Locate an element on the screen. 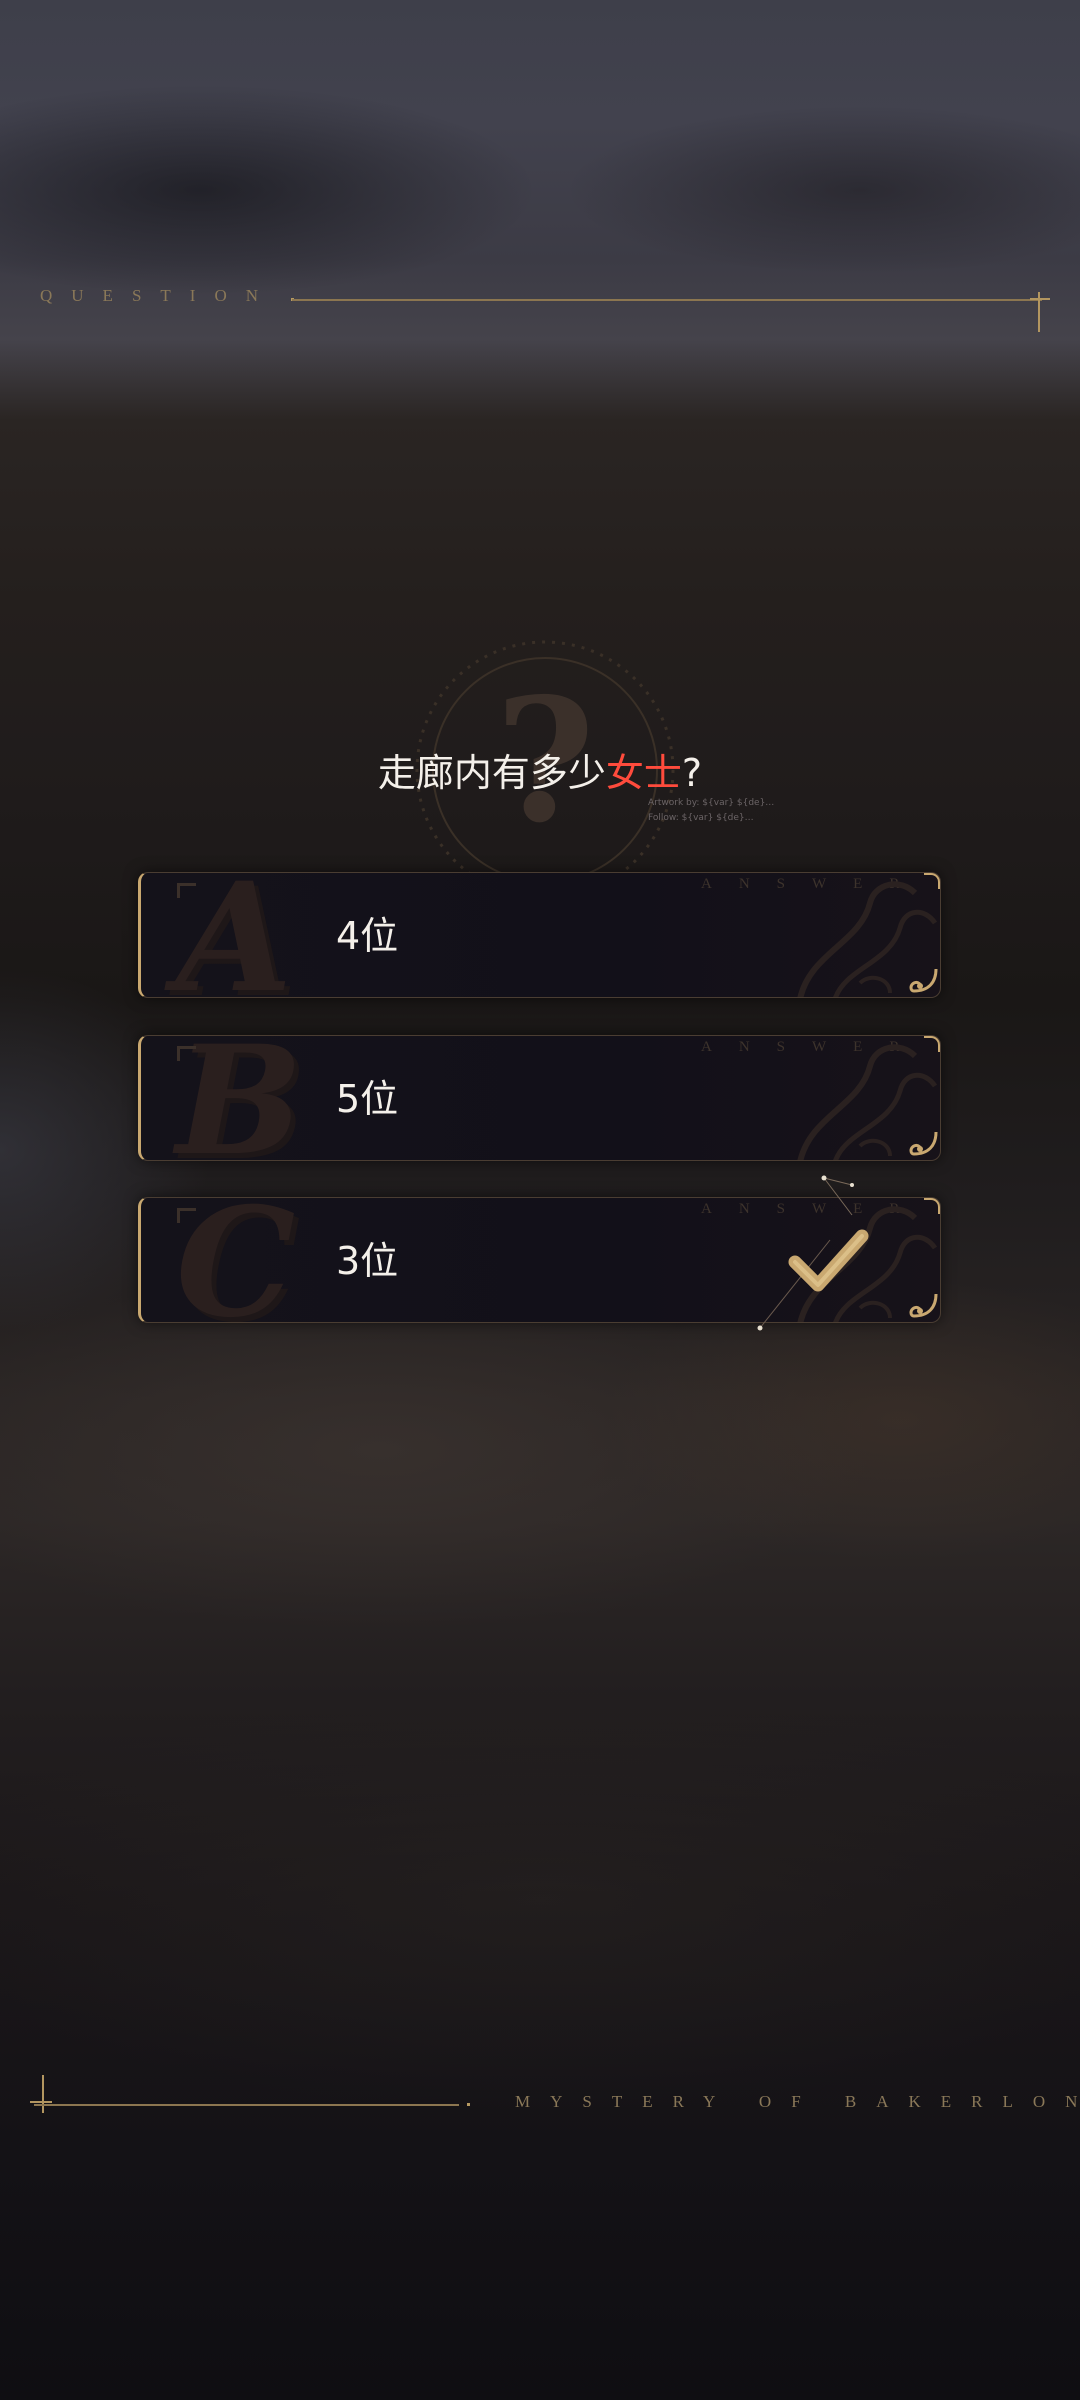 This screenshot has height=2400, width=1080. game-brand-label: MYSTERY OF BAKERLON is located at coordinates (797, 2101).